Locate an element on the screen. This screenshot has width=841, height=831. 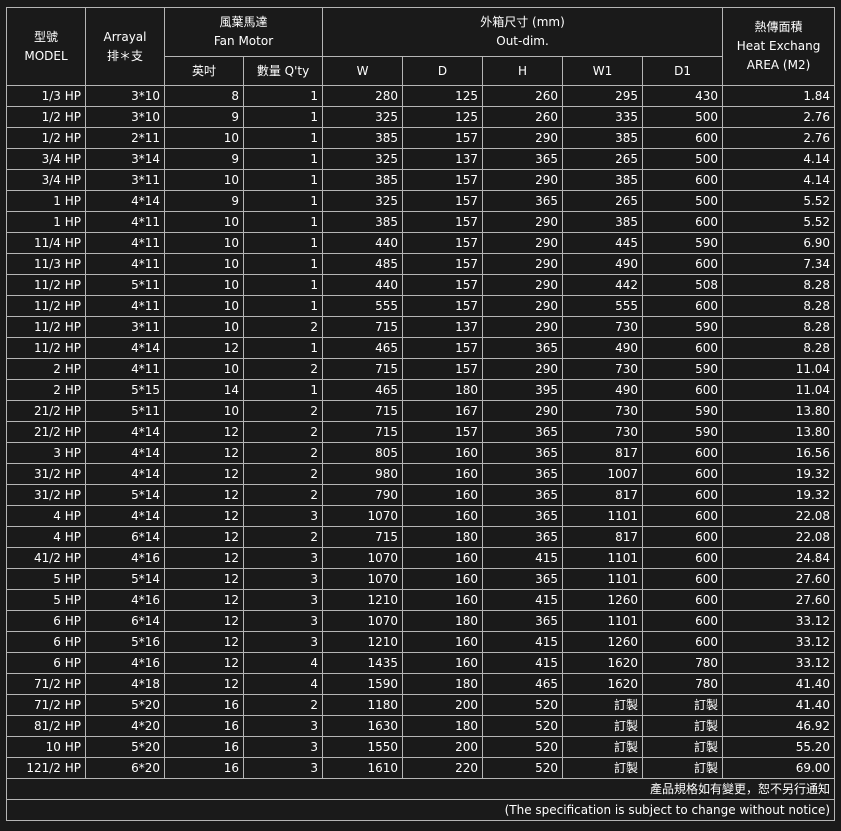
cell-w: 1435 is located at coordinates (362, 663).